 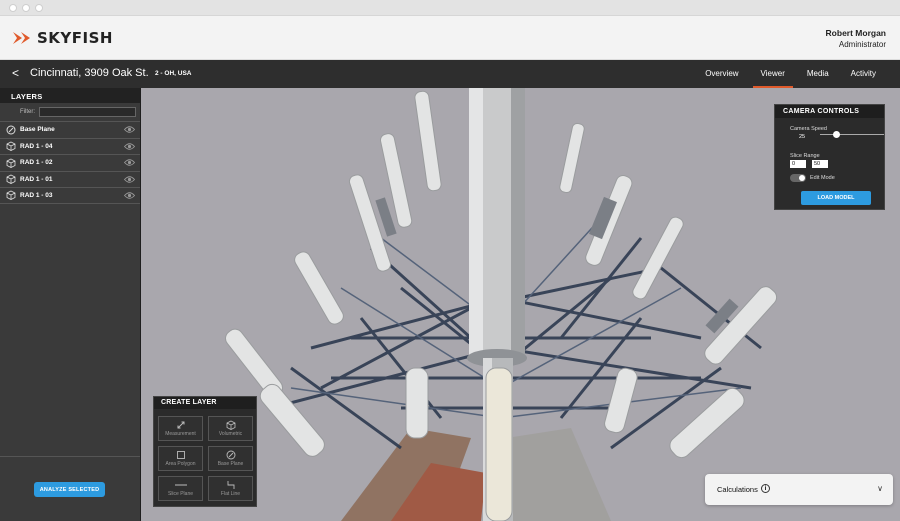 What do you see at coordinates (808, 129) in the screenshot?
I see `camera-speed-label: Camera Speed` at bounding box center [808, 129].